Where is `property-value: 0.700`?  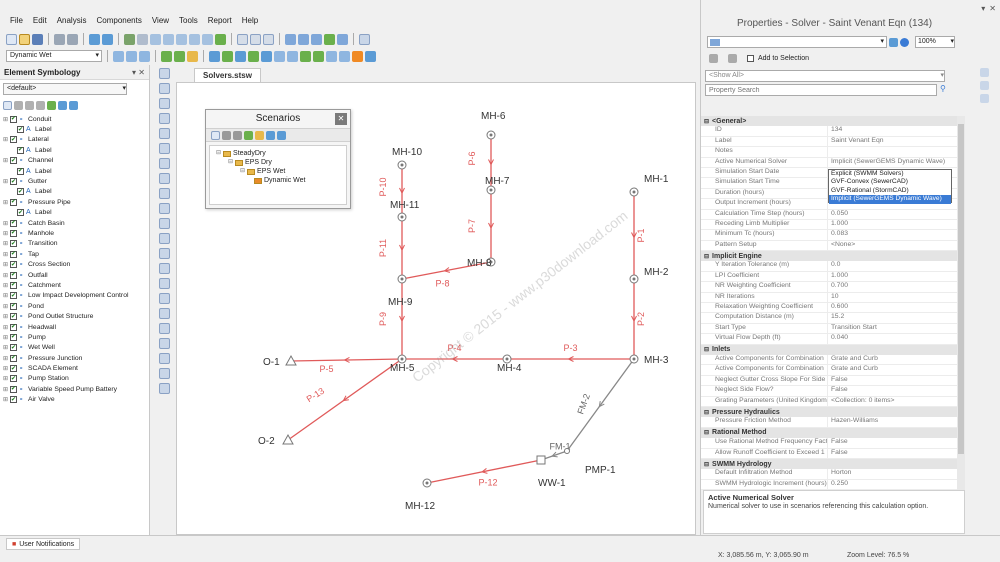 property-value: 0.700 is located at coordinates (892, 286).